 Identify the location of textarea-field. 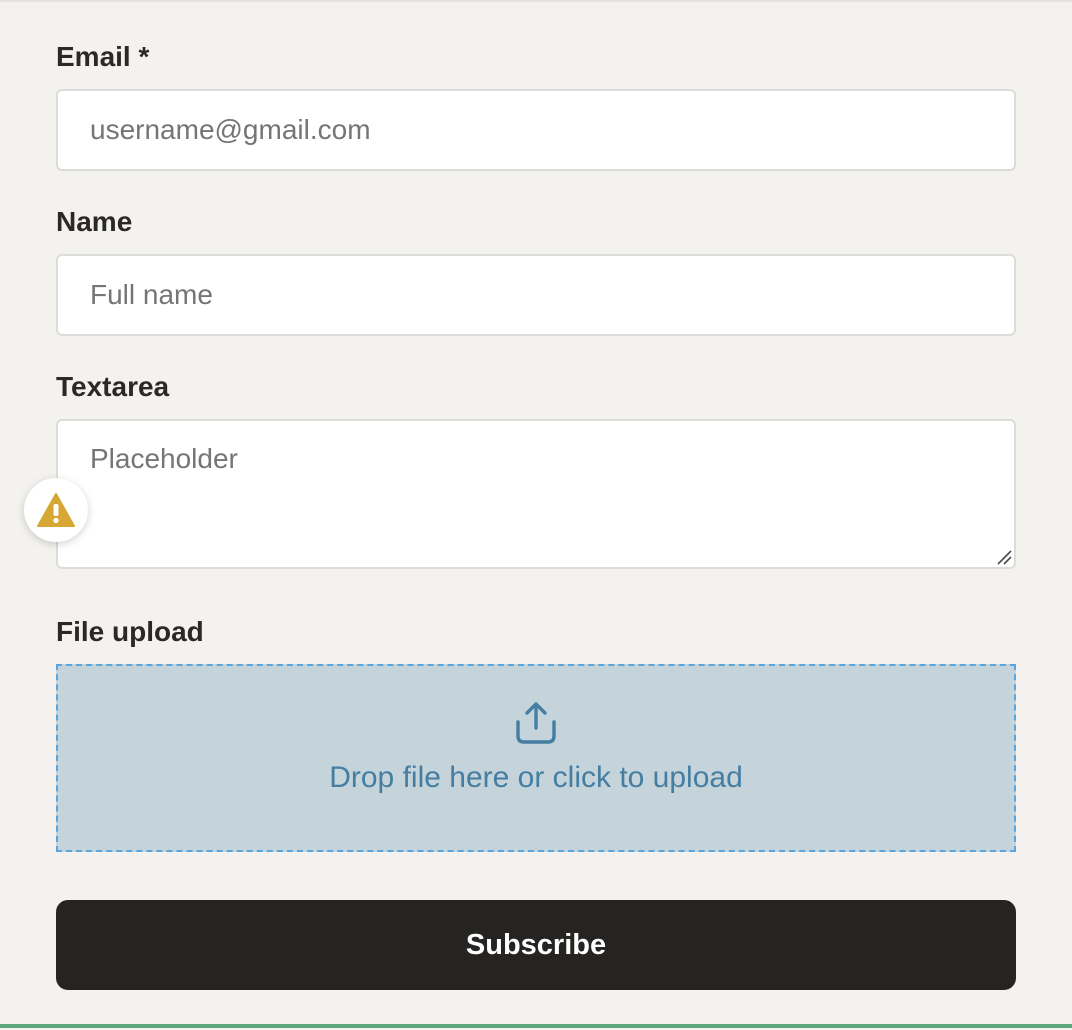
(536, 494).